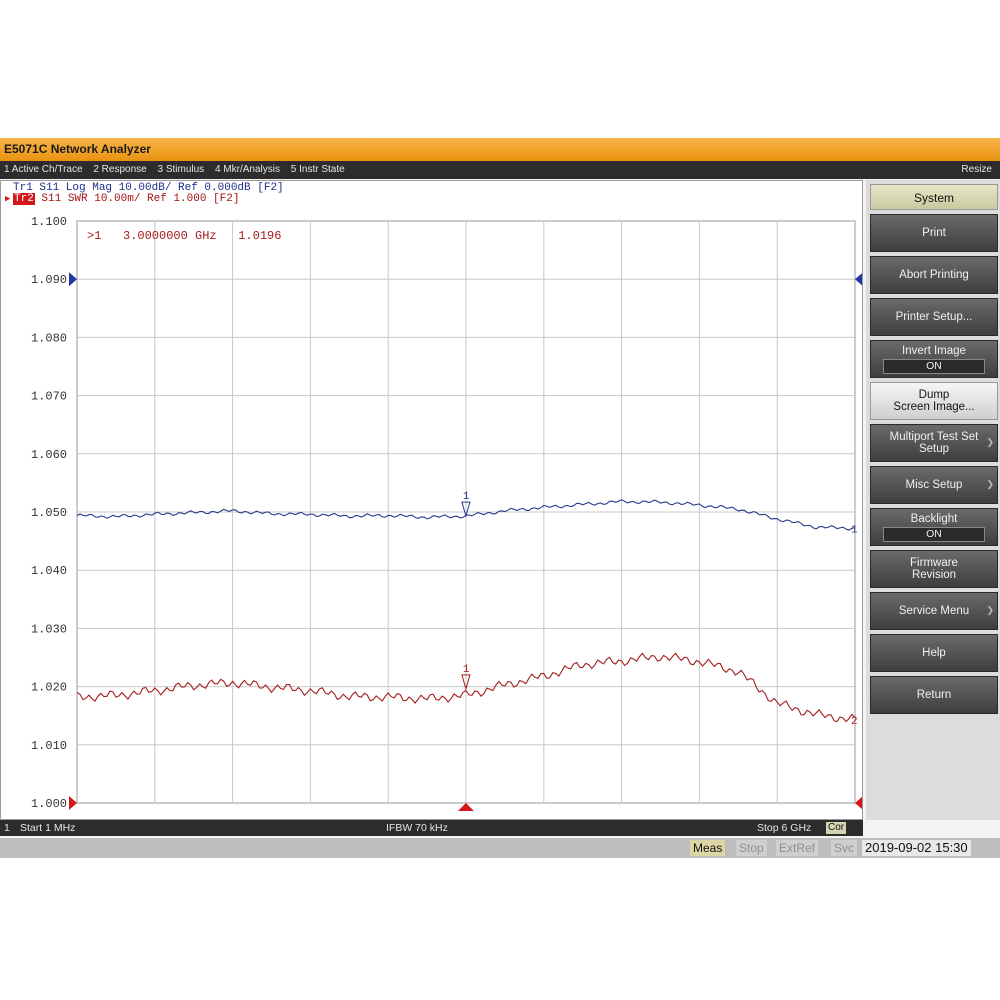 This screenshot has width=1000, height=1000. I want to click on revision-label: Revision, so click(934, 575).